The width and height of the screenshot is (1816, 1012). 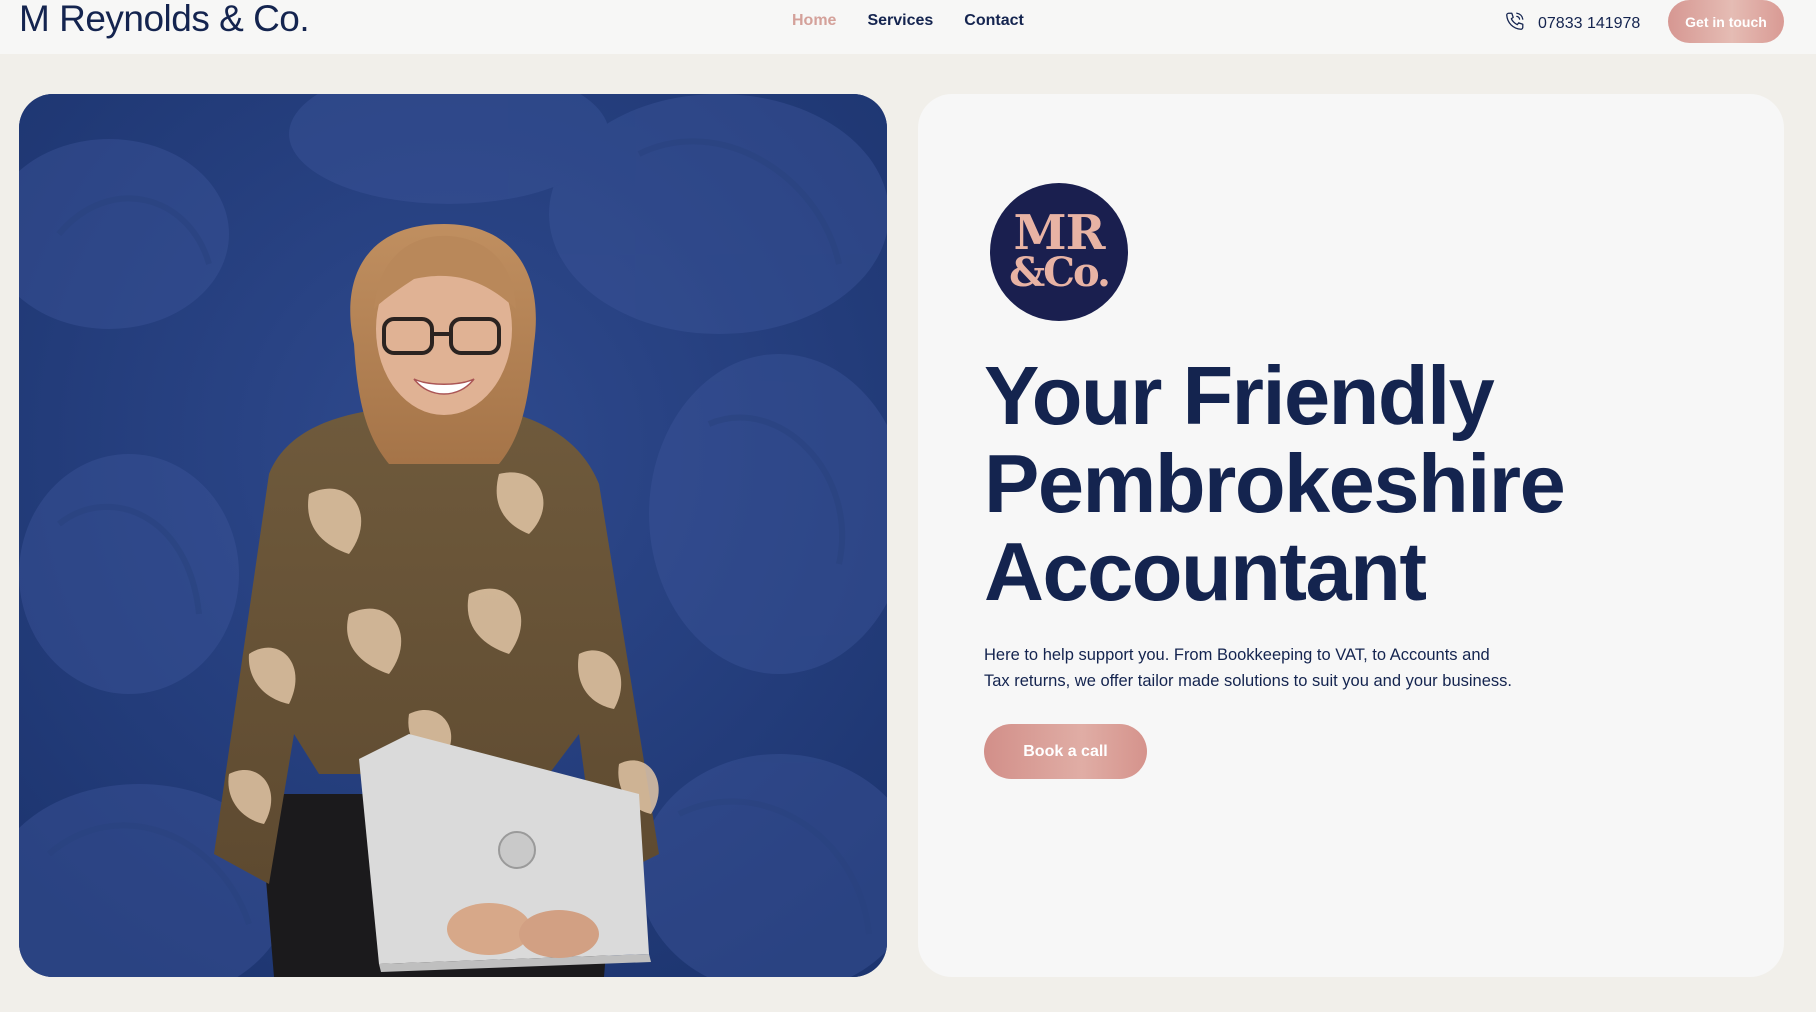 What do you see at coordinates (1060, 272) in the screenshot?
I see `logo-line-2: &Co.` at bounding box center [1060, 272].